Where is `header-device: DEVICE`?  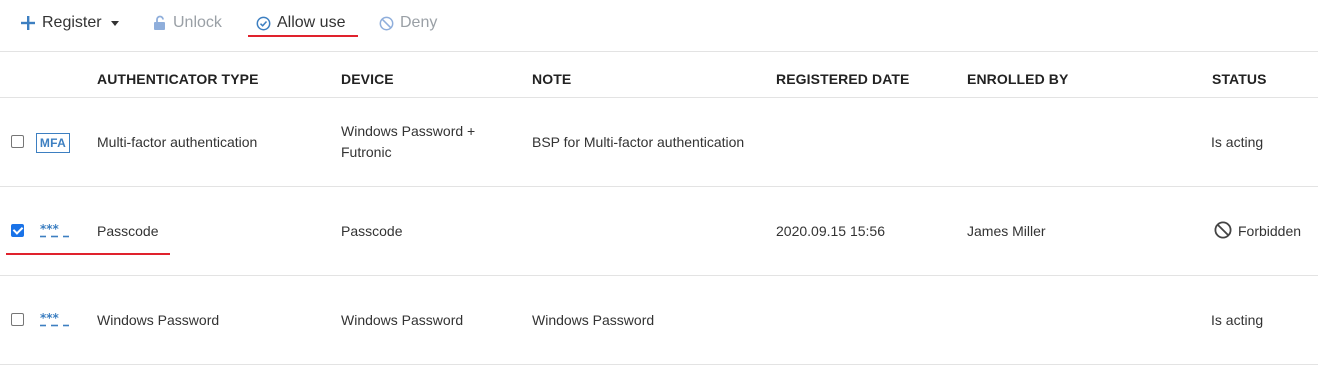 header-device: DEVICE is located at coordinates (367, 79).